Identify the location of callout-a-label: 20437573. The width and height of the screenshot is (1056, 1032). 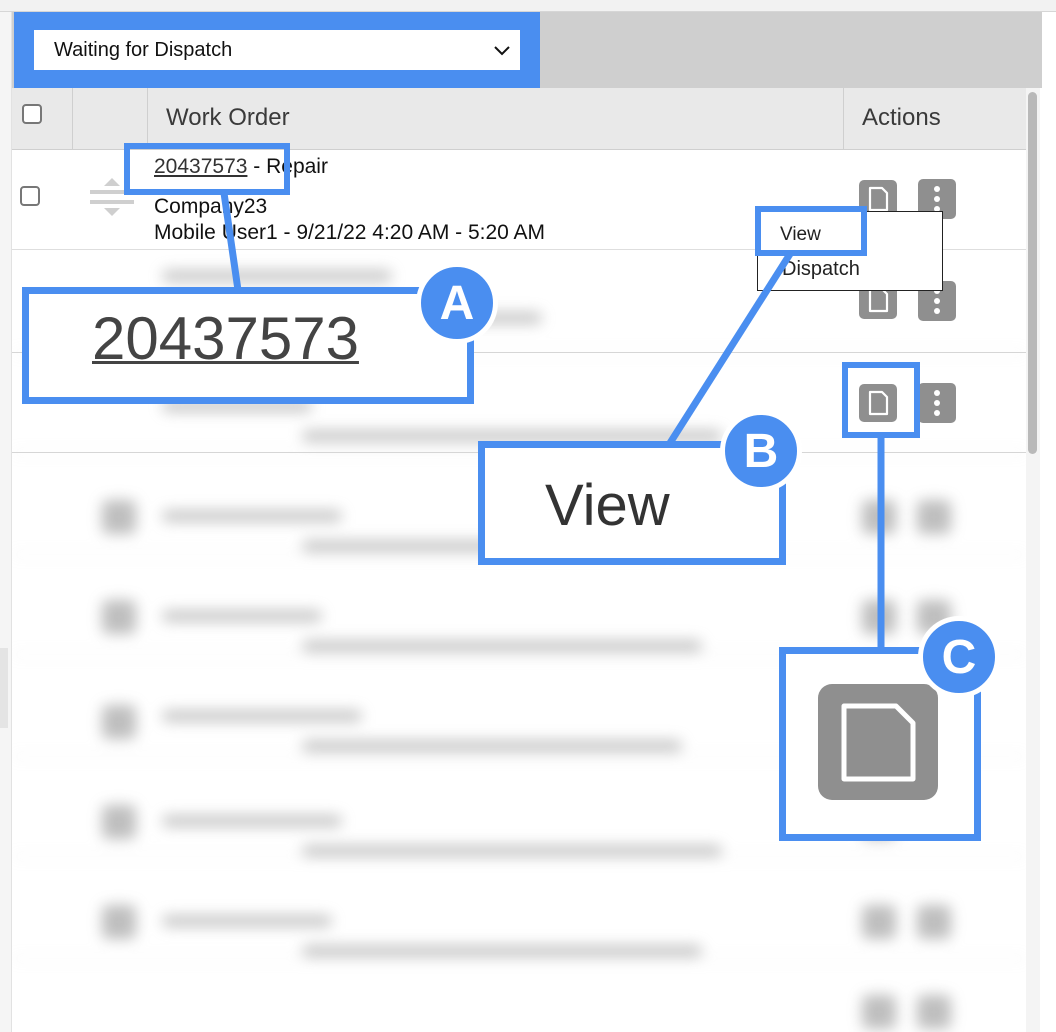
(225, 338).